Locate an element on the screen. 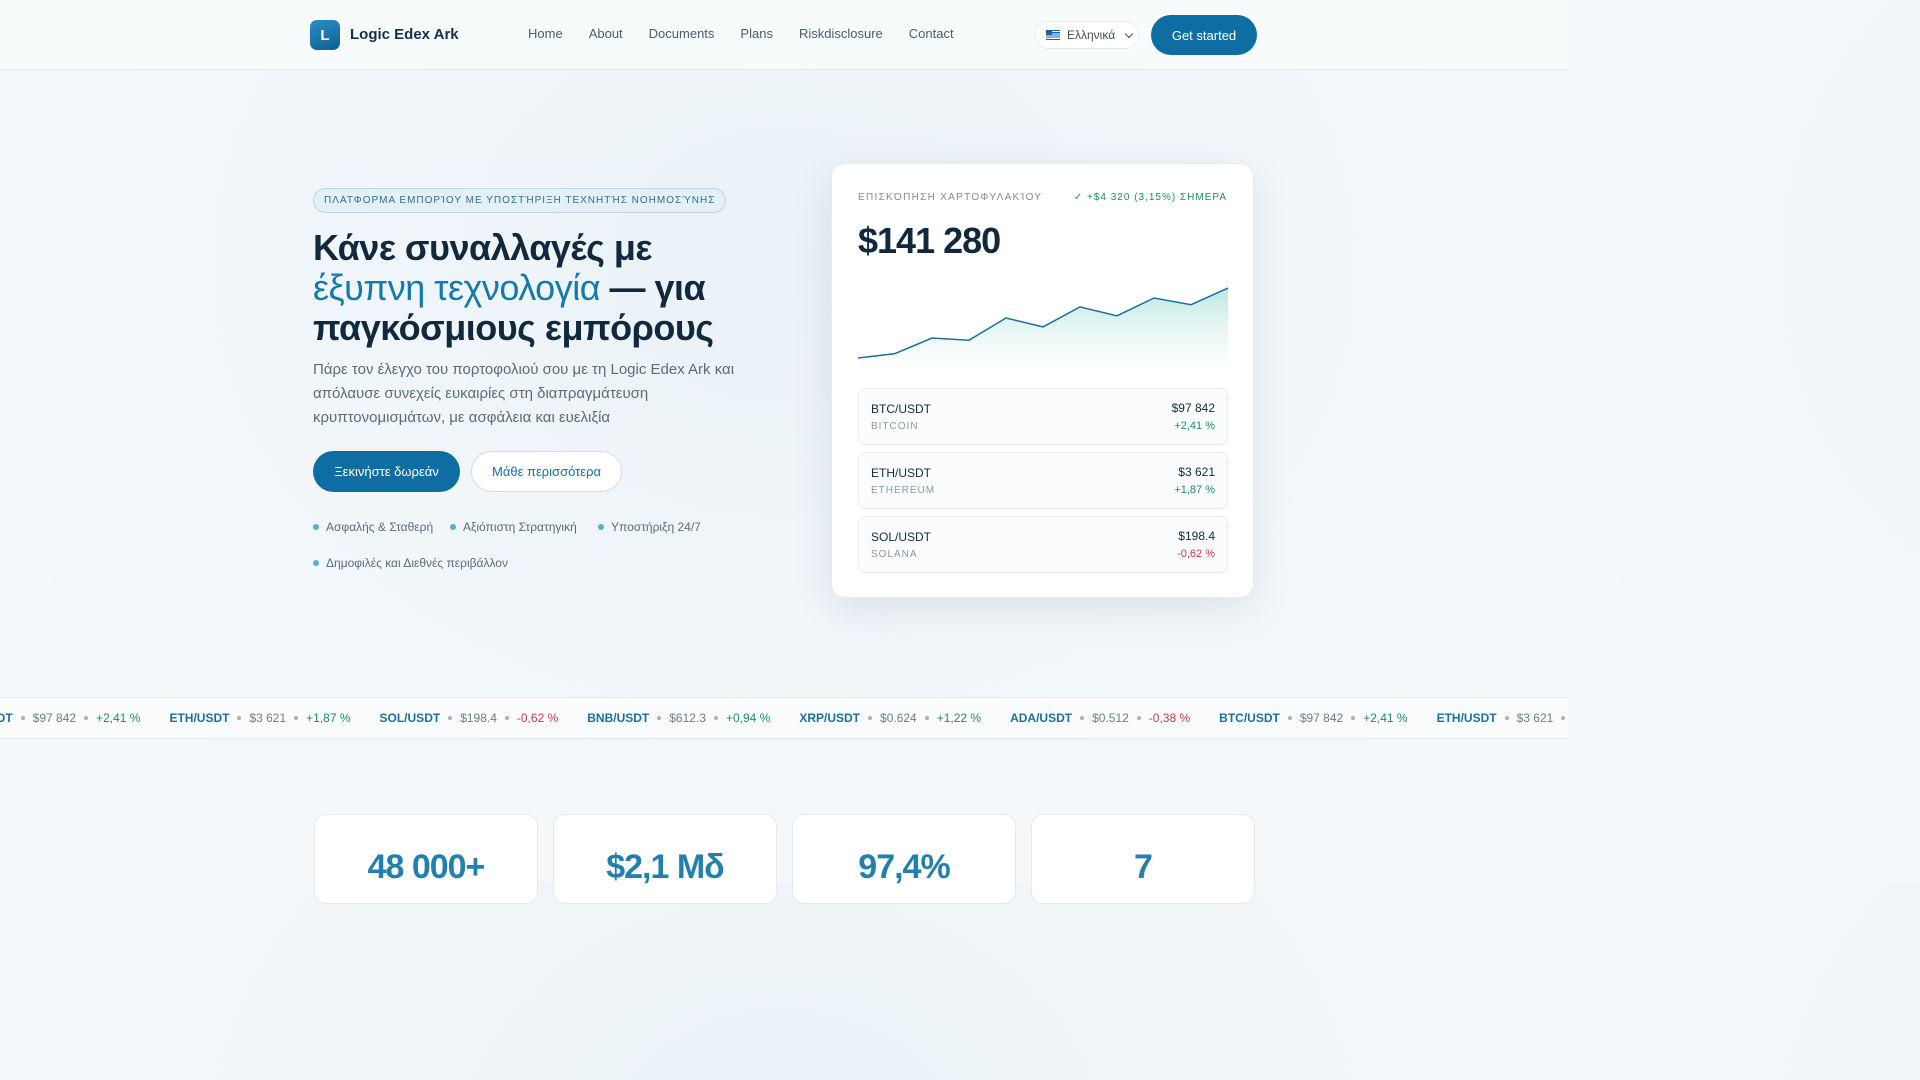 This screenshot has height=1080, width=1920. asset-price: $97 842 is located at coordinates (1193, 408).